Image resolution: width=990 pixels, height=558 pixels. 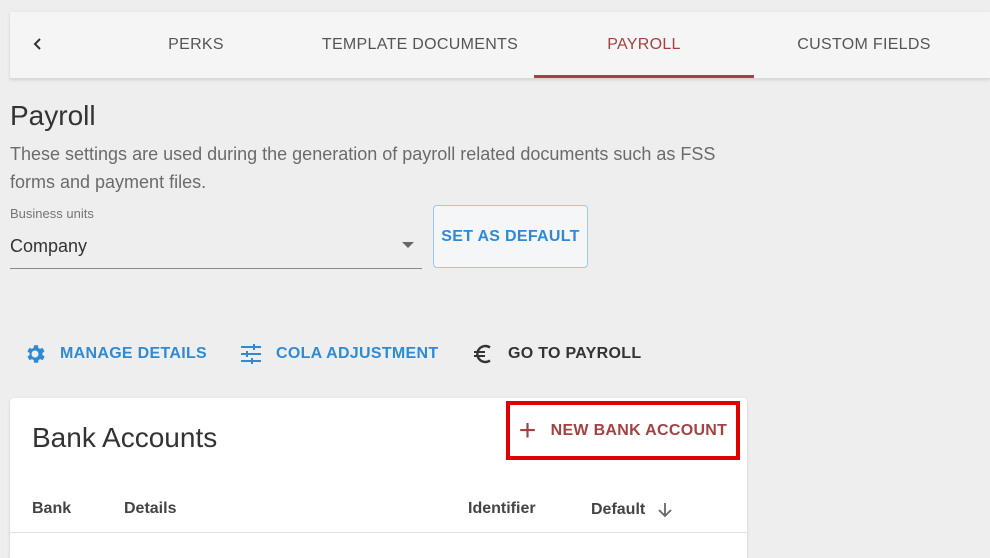 What do you see at coordinates (378, 532) in the screenshot?
I see `table-header-divider` at bounding box center [378, 532].